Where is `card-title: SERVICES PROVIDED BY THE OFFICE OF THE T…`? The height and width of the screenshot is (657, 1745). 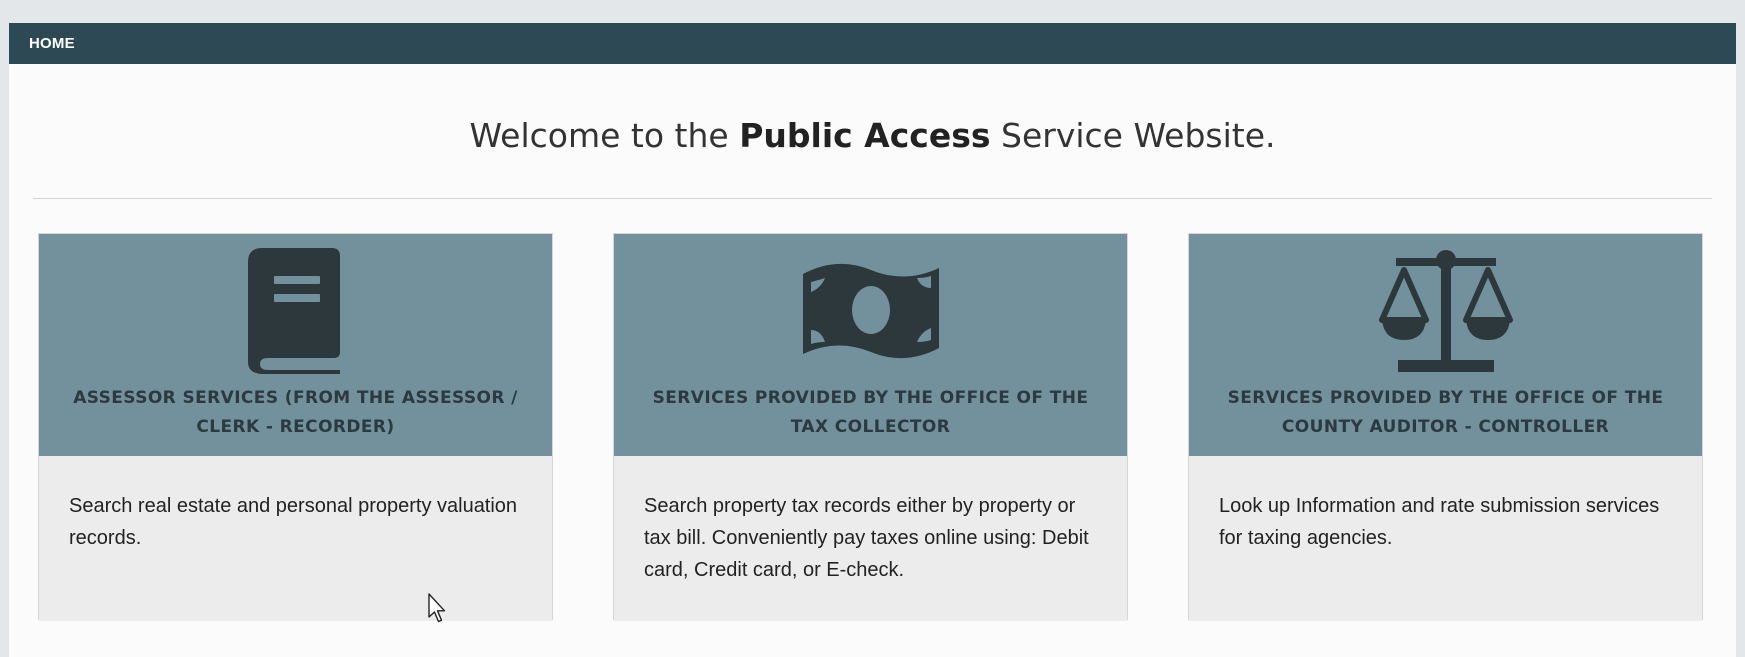 card-title: SERVICES PROVIDED BY THE OFFICE OF THE T… is located at coordinates (870, 412).